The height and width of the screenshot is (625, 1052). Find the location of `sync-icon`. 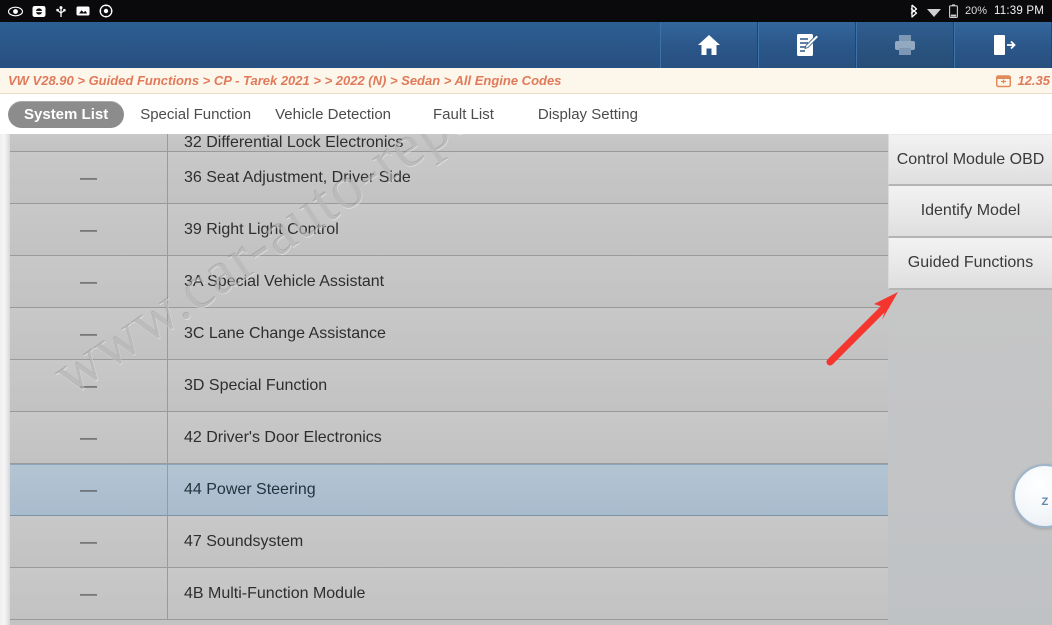

sync-icon is located at coordinates (39, 11).